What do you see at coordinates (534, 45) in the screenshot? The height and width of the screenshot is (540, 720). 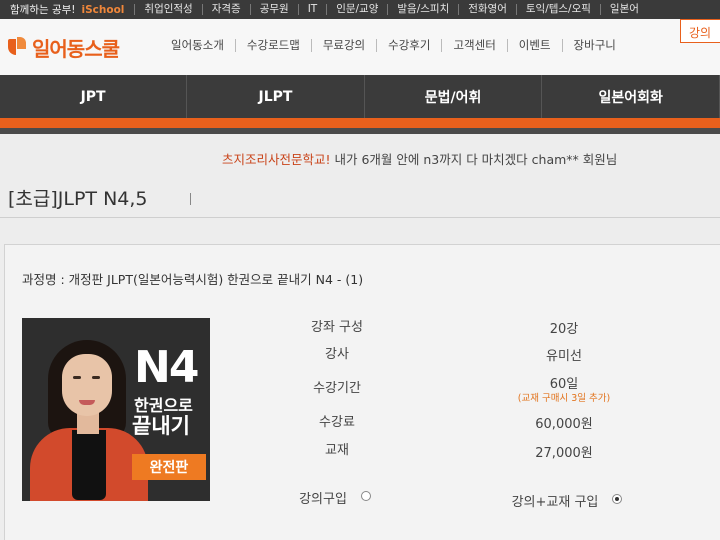 I see `menu-events: 이벤트` at bounding box center [534, 45].